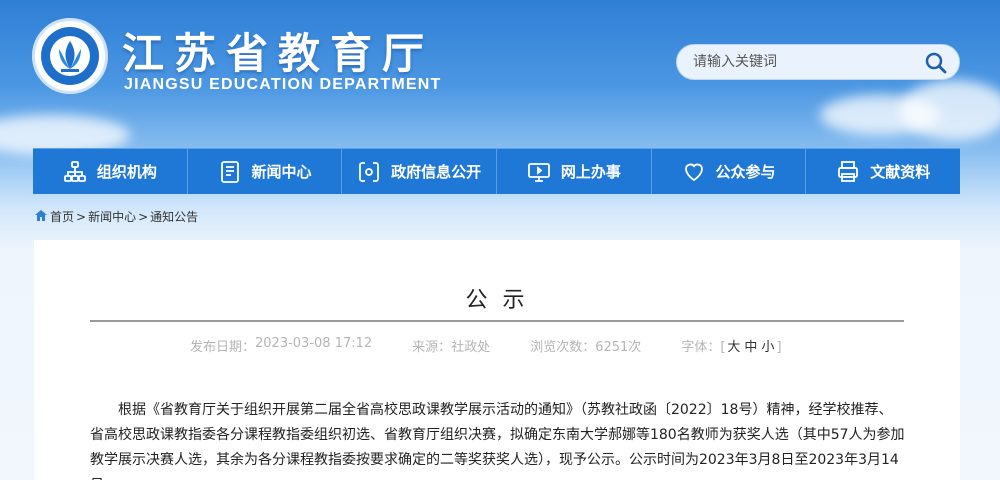  I want to click on search-input, so click(803, 62).